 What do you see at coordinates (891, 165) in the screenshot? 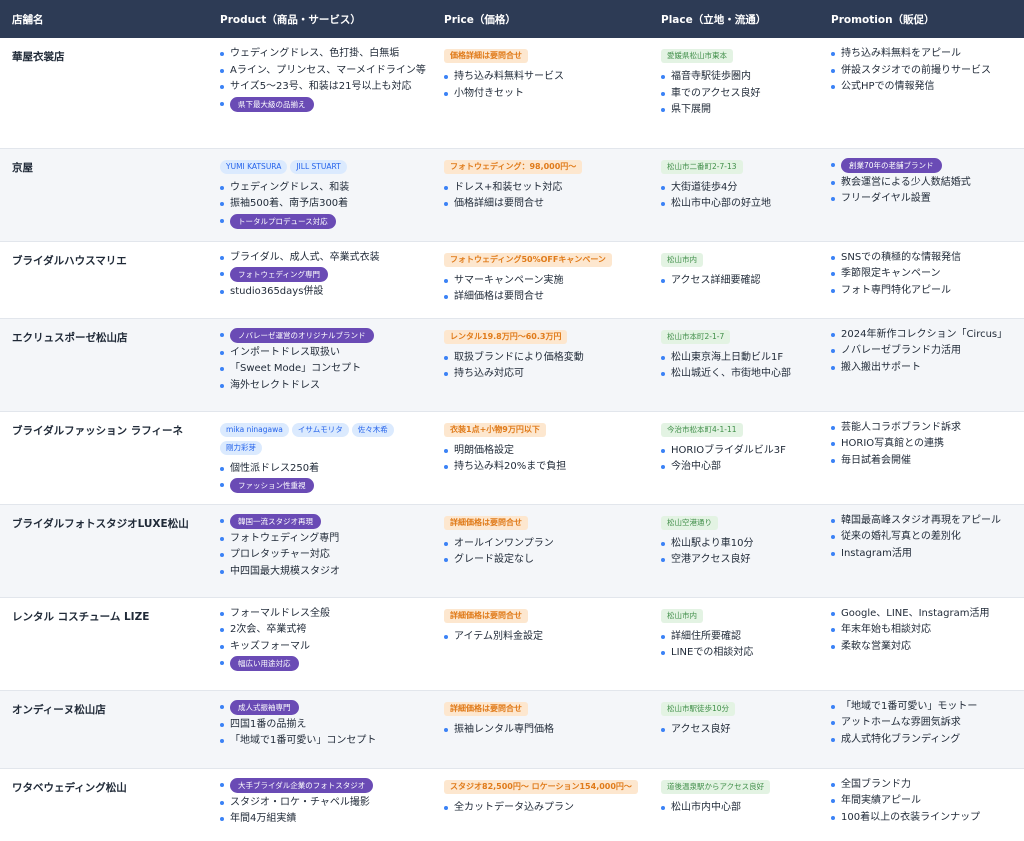
I see `promotion-badge: 創業70年の老舗ブランド` at bounding box center [891, 165].